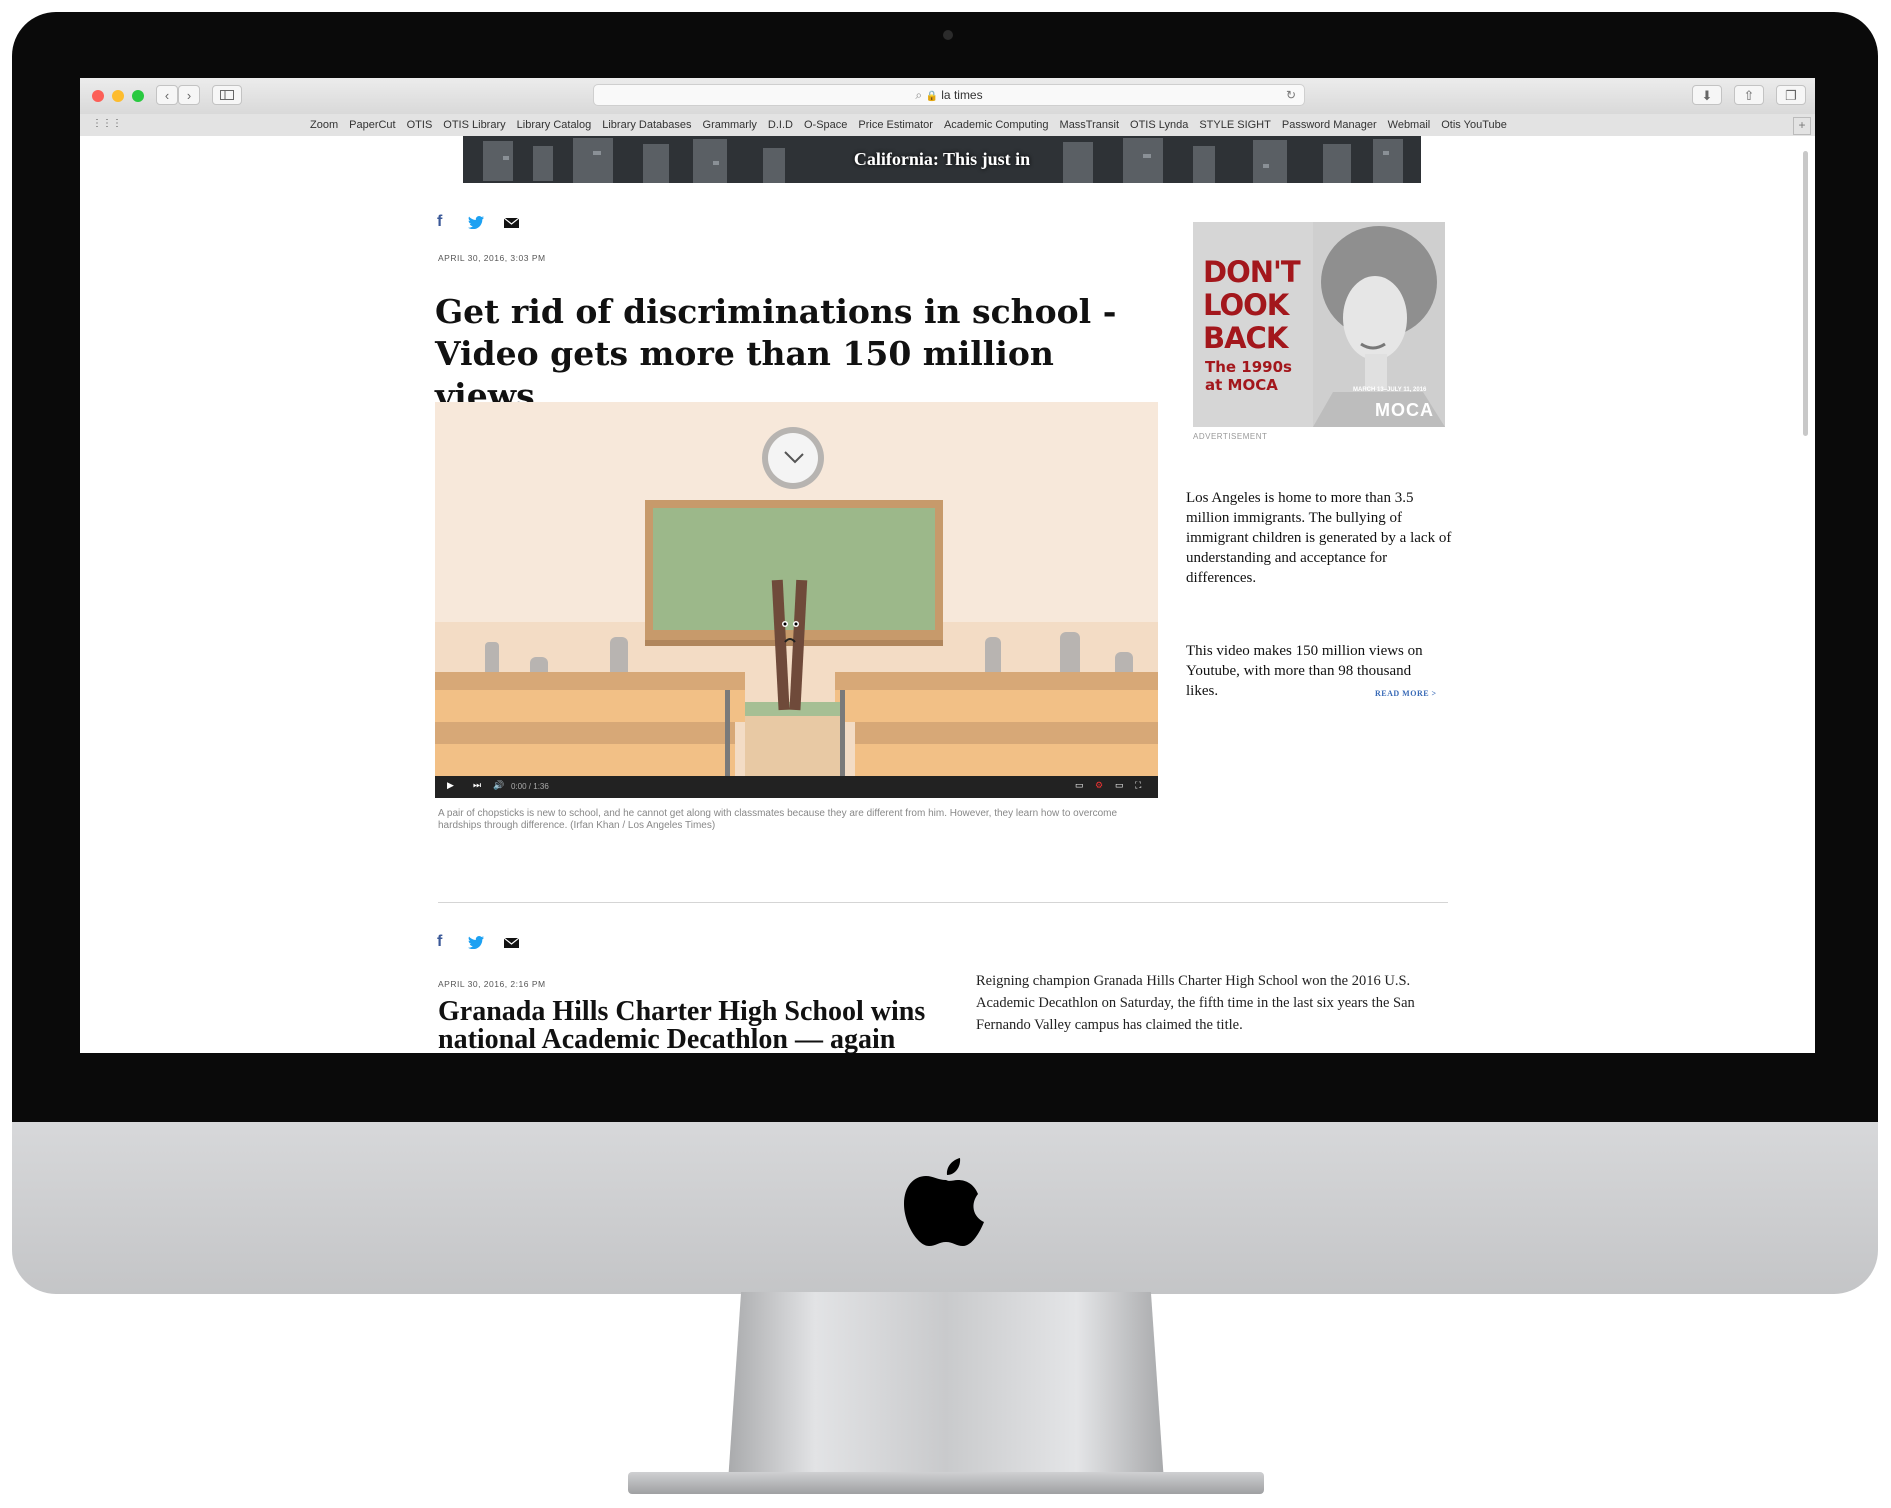 The height and width of the screenshot is (1508, 1891). I want to click on bookmark-otis-youtube: Otis YouTube, so click(1474, 125).